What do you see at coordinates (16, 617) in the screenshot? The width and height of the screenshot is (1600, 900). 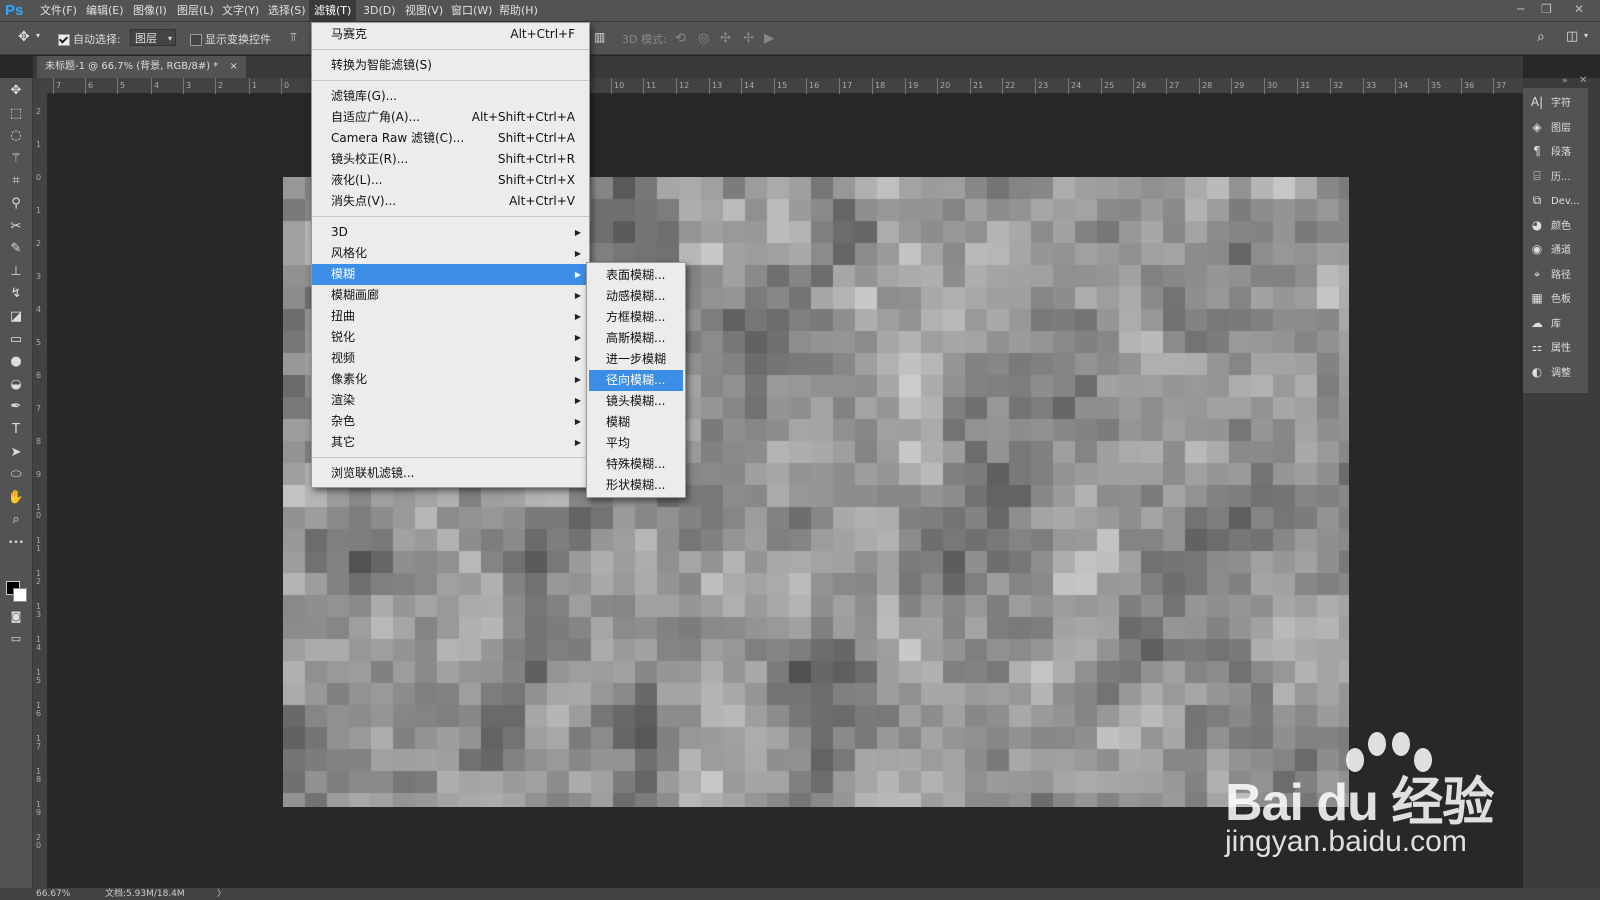 I see `quick-mask-icon: ◙` at bounding box center [16, 617].